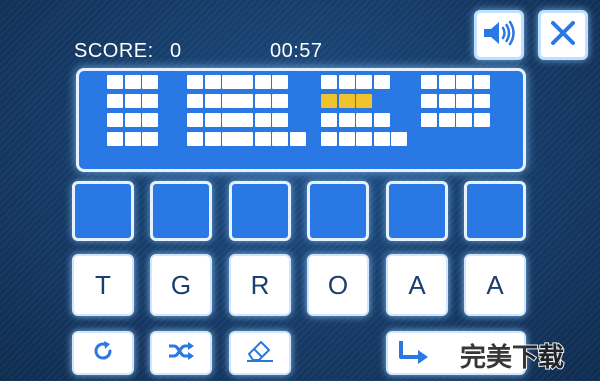 This screenshot has height=381, width=600. I want to click on refresh-icon, so click(103, 353).